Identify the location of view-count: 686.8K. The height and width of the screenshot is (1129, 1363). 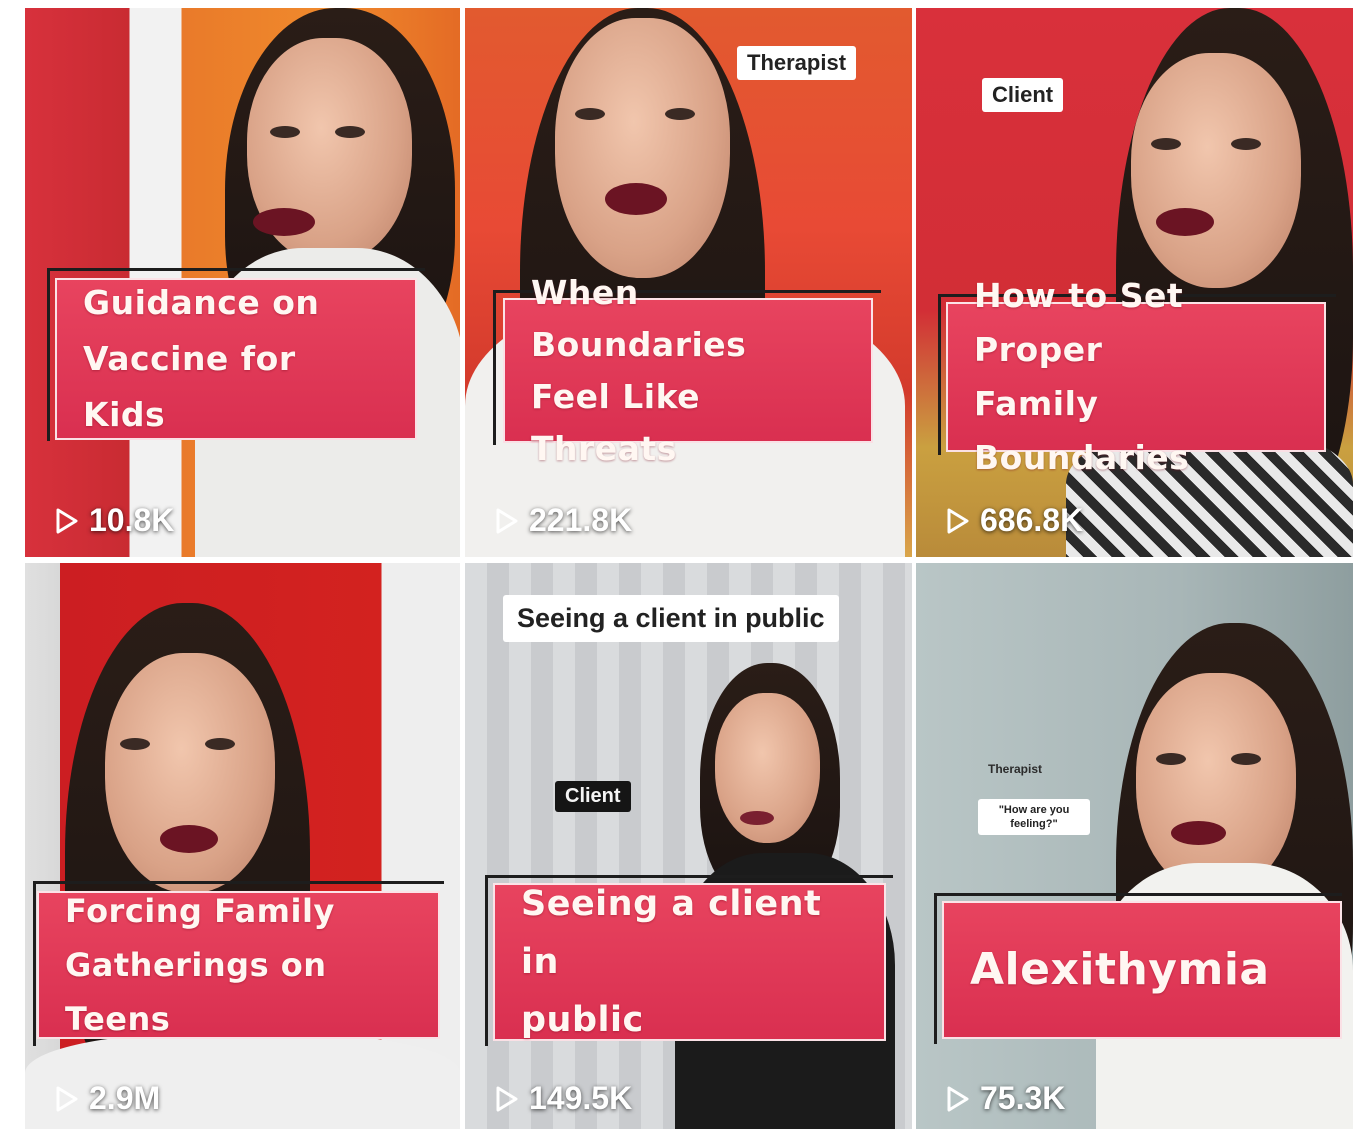
(1014, 520).